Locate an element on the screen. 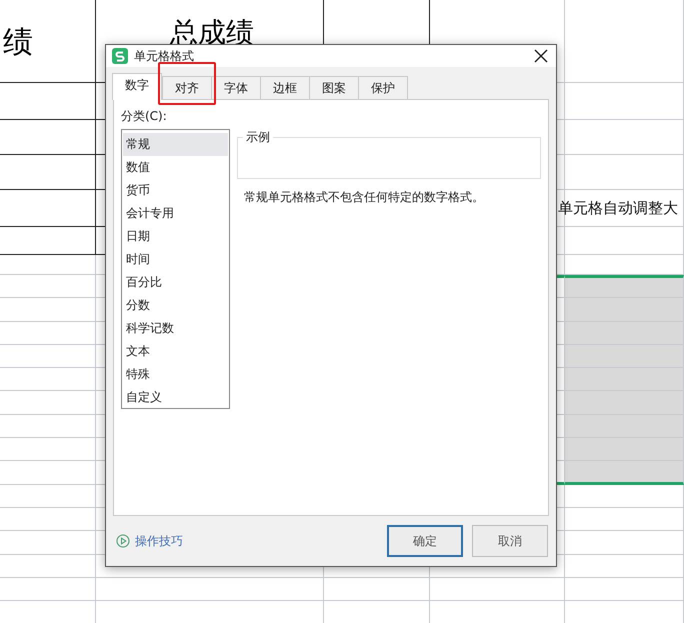 Image resolution: width=684 pixels, height=623 pixels. category-label: 分类(C): is located at coordinates (144, 116).